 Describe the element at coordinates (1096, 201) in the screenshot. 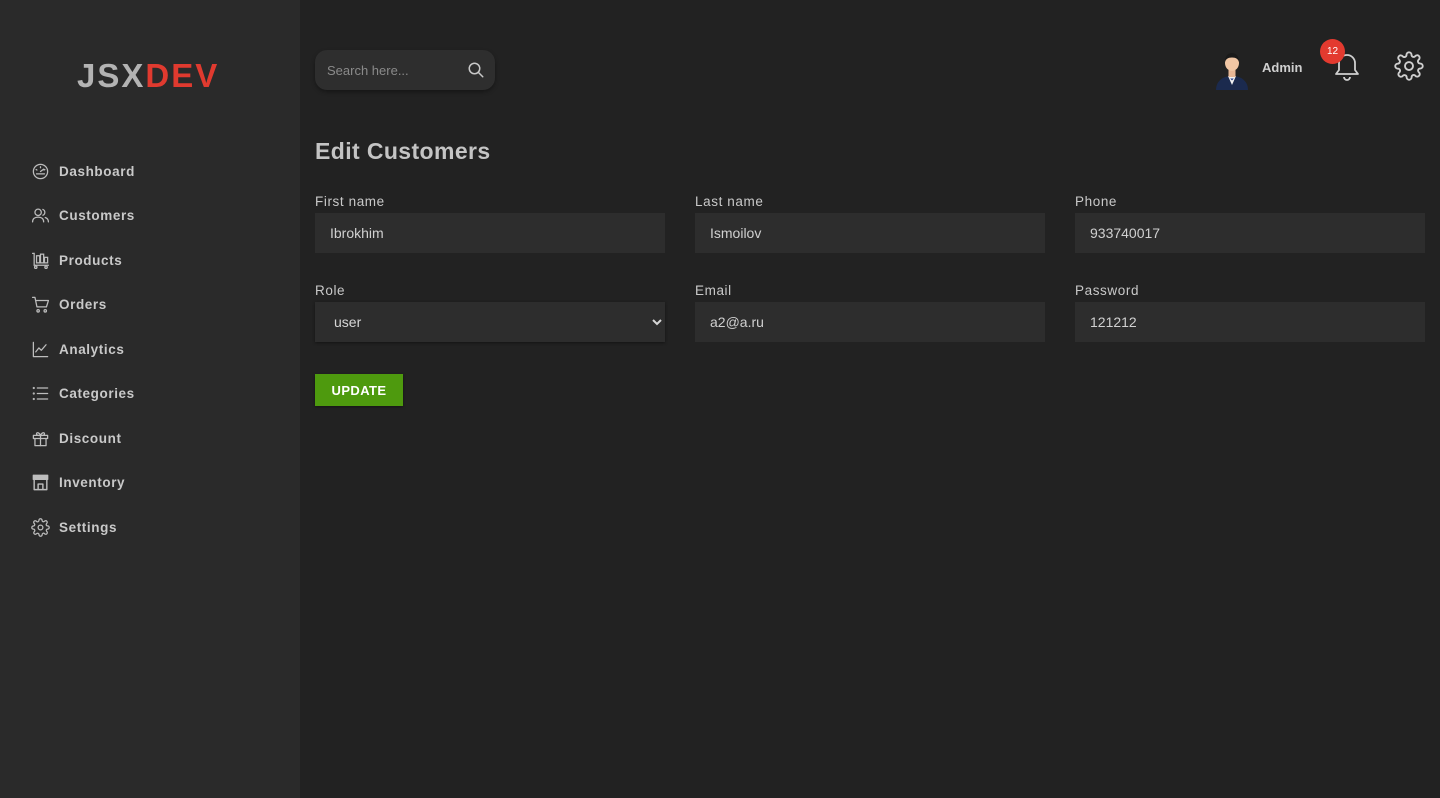

I see `phone-label: Phone` at that location.